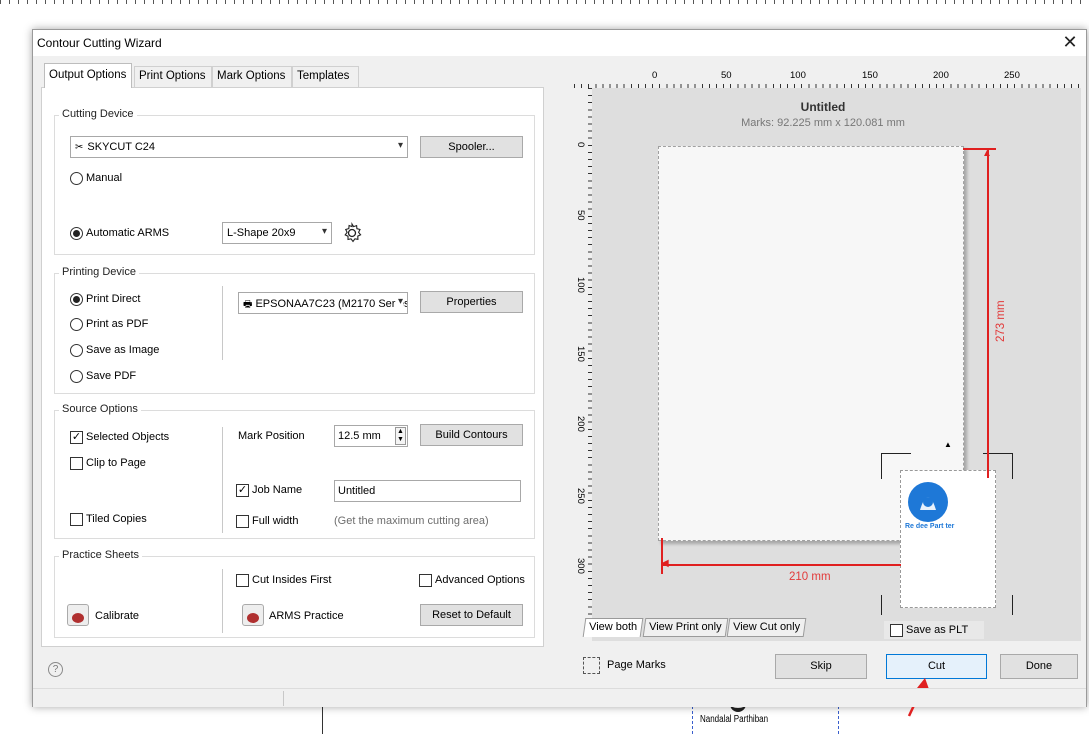 The width and height of the screenshot is (1089, 734). What do you see at coordinates (111, 376) in the screenshot?
I see `save-pdf-label: Save PDF` at bounding box center [111, 376].